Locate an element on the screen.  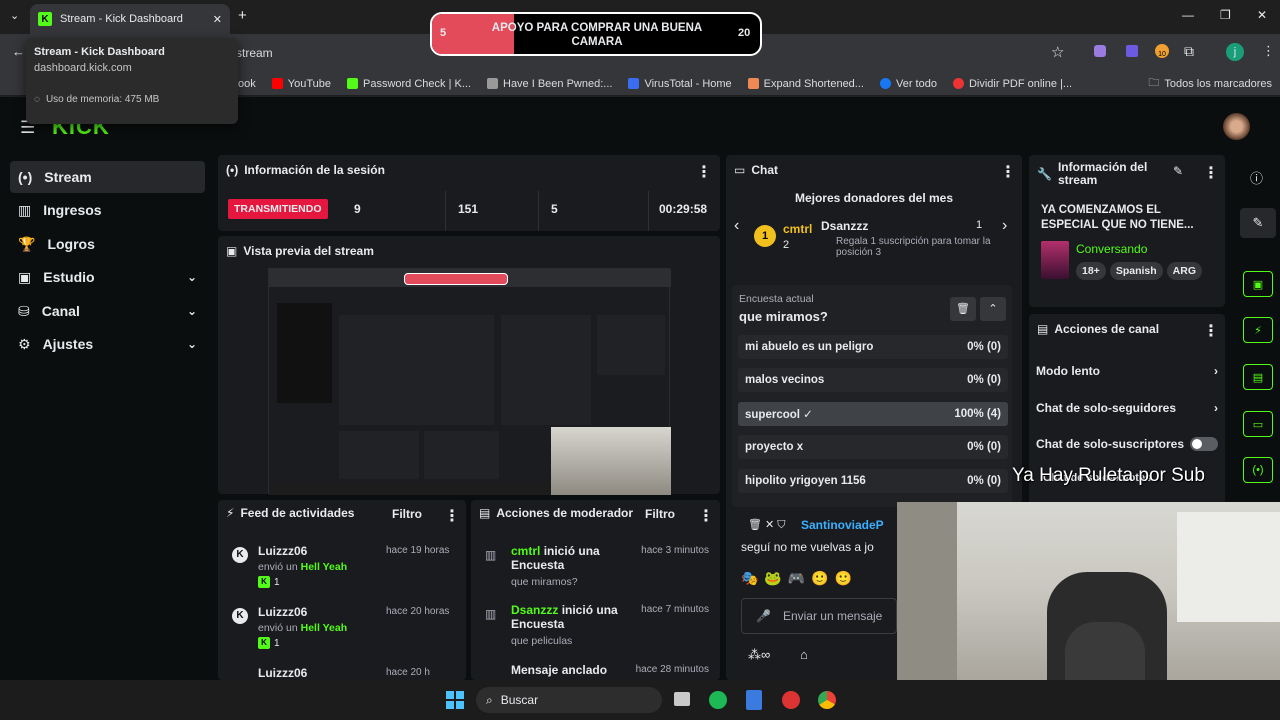
poll-option-selected: supercool ✓ 100% (4) is located at coordinates (873, 414).